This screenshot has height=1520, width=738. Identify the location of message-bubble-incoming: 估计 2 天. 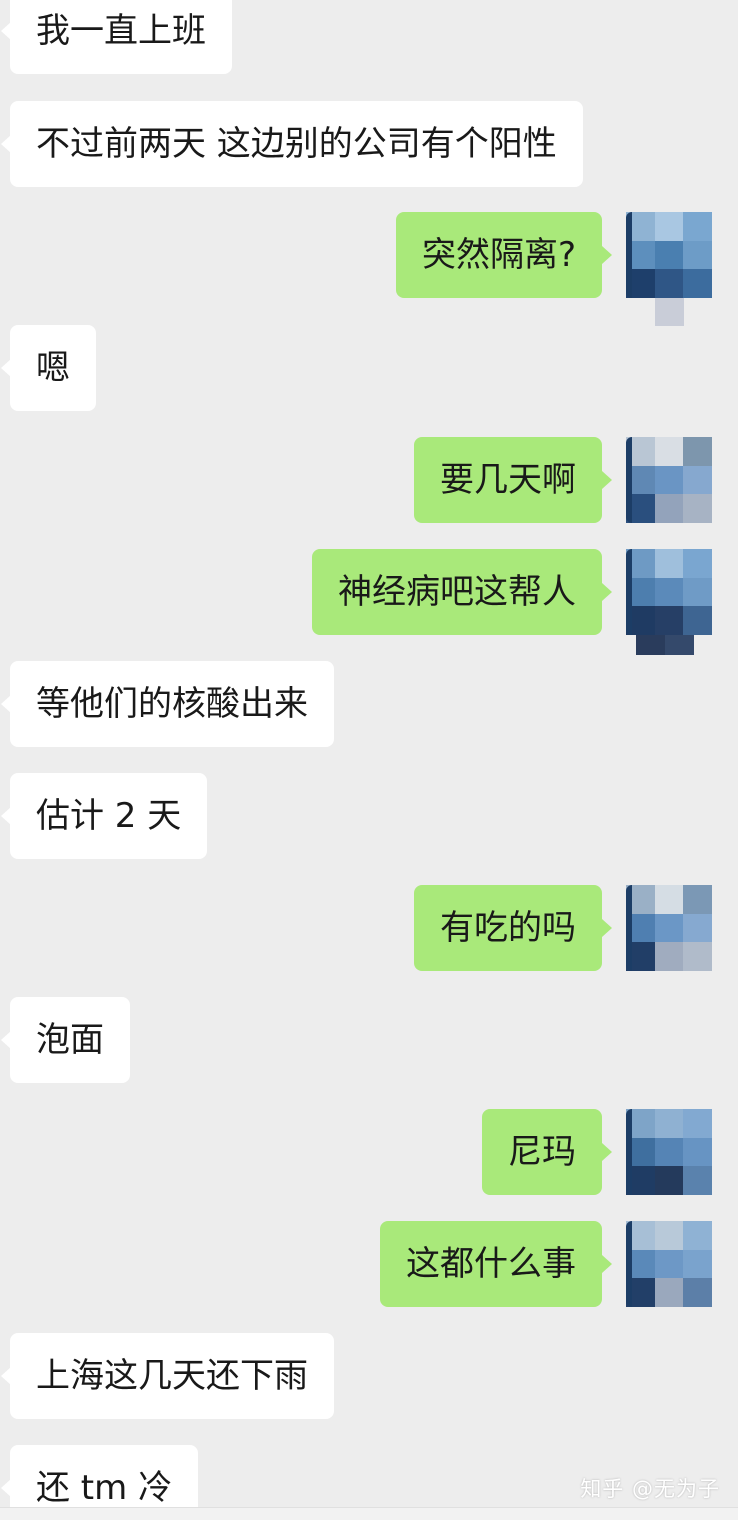
(104, 816).